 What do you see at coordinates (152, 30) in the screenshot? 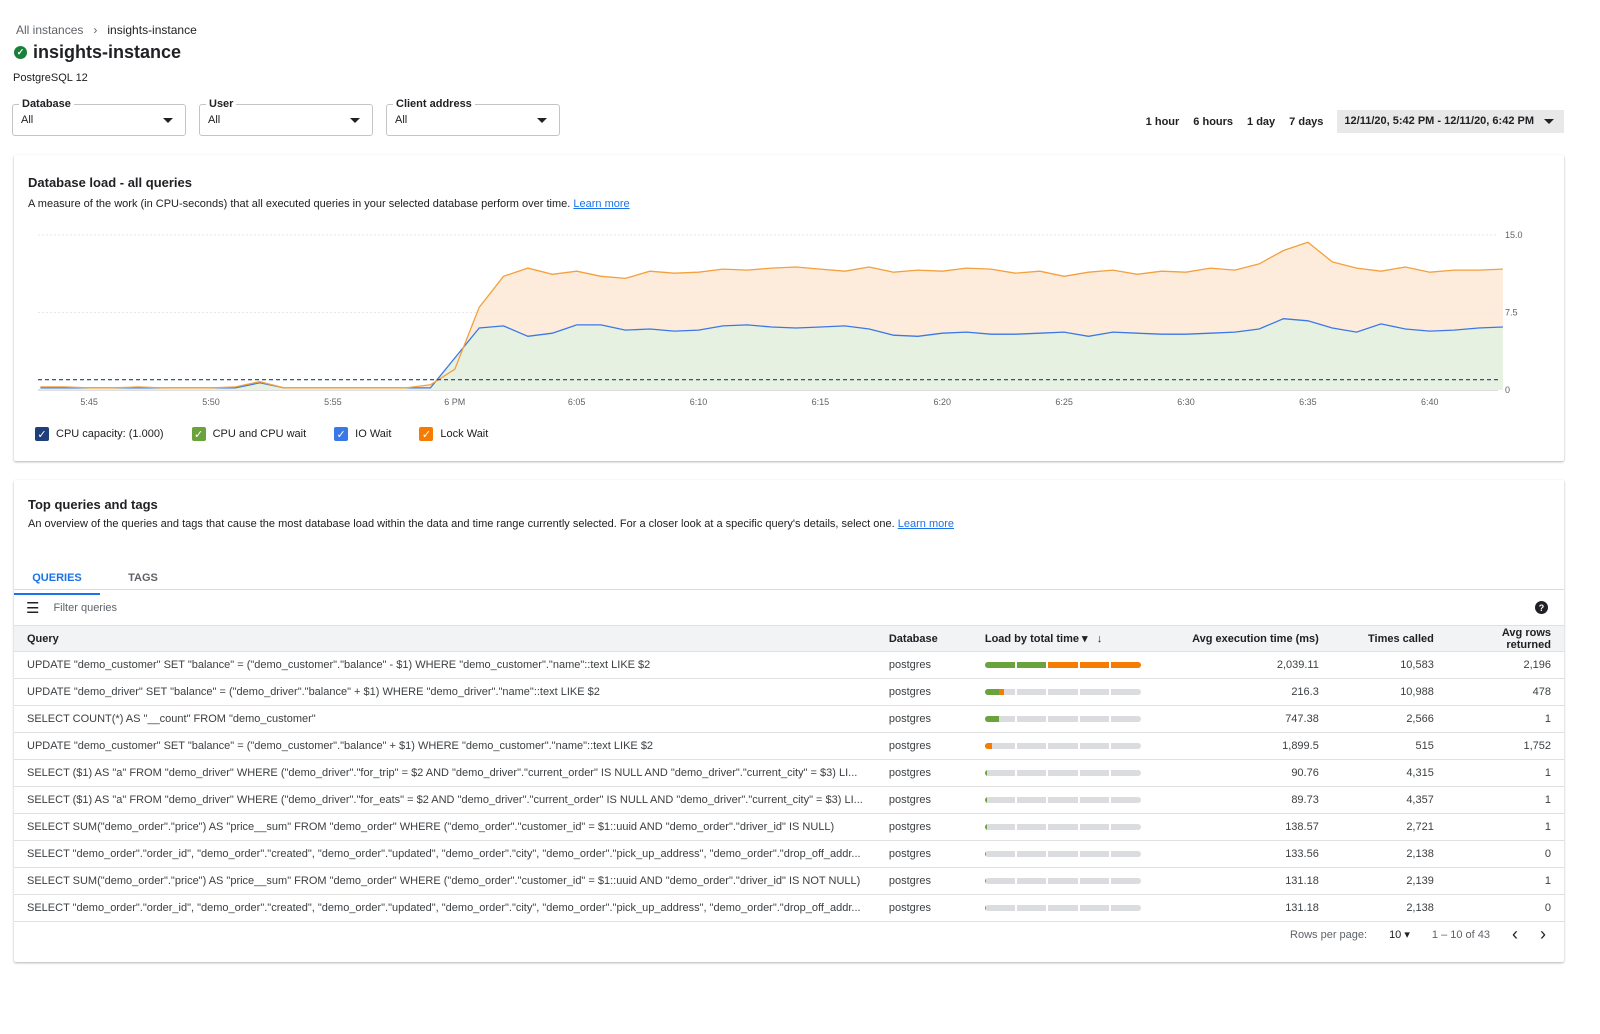
I see `breadcrumb-current: insights-instance` at bounding box center [152, 30].